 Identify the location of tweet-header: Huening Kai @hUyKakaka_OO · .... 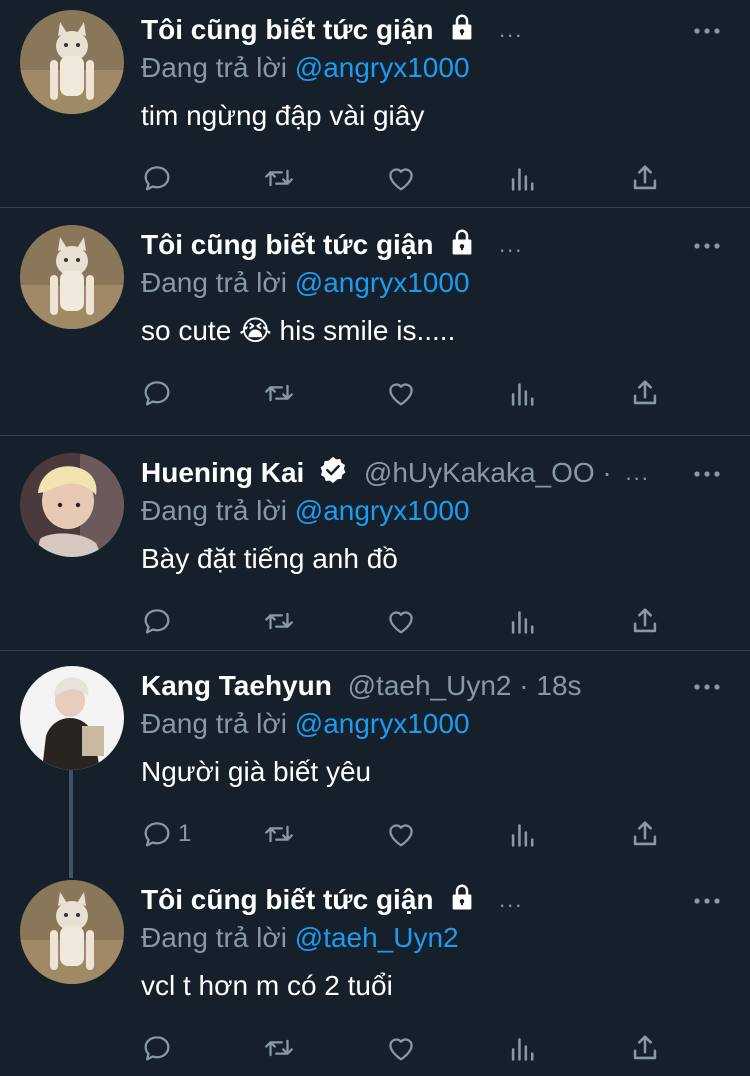
(395, 473).